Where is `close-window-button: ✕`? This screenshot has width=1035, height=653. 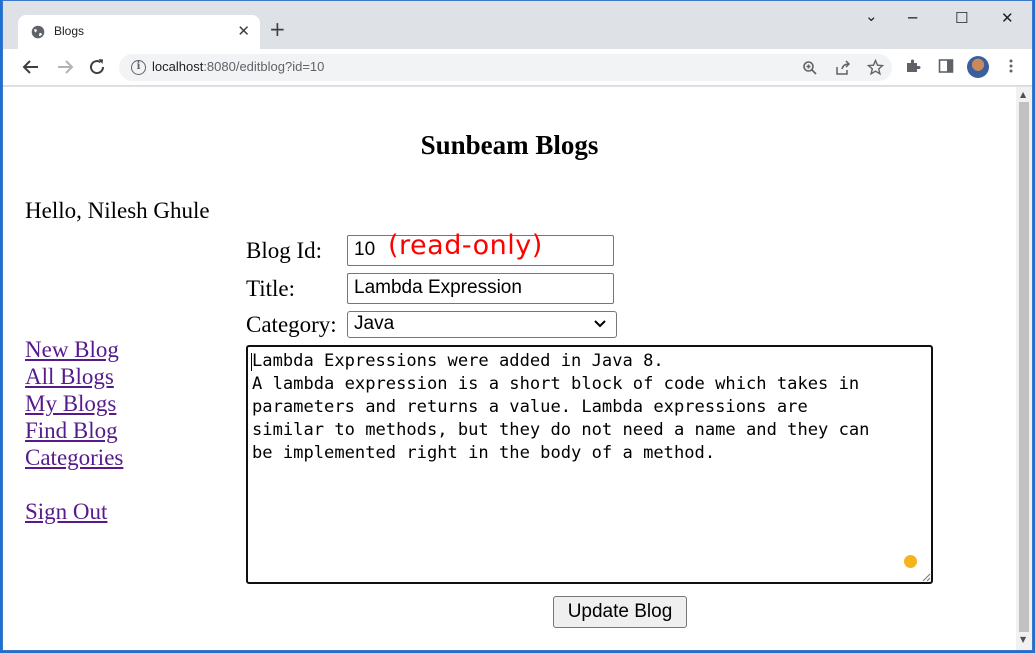 close-window-button: ✕ is located at coordinates (1007, 18).